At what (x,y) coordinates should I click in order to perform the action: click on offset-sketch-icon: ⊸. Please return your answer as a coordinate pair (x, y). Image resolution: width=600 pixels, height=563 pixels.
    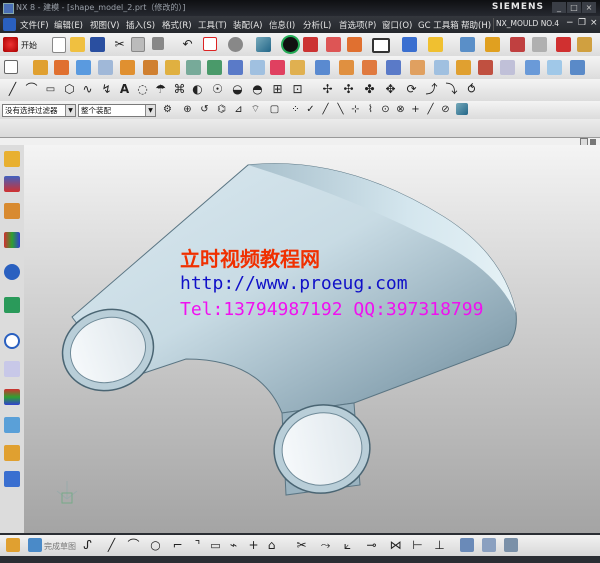
    Looking at the image, I should click on (371, 545).